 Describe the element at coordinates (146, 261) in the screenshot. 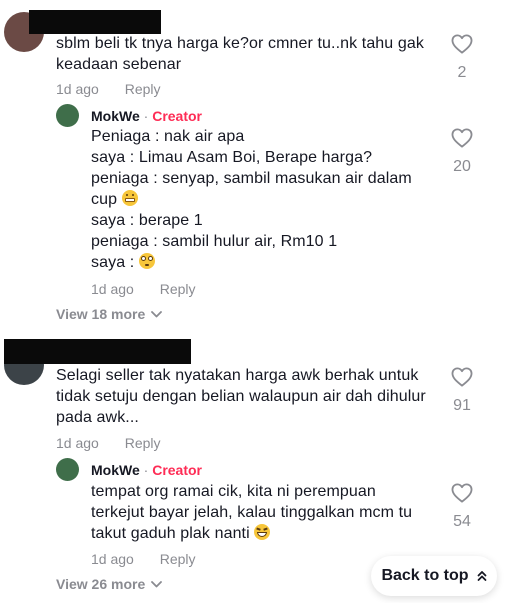

I see `flushed-face-emoji` at that location.